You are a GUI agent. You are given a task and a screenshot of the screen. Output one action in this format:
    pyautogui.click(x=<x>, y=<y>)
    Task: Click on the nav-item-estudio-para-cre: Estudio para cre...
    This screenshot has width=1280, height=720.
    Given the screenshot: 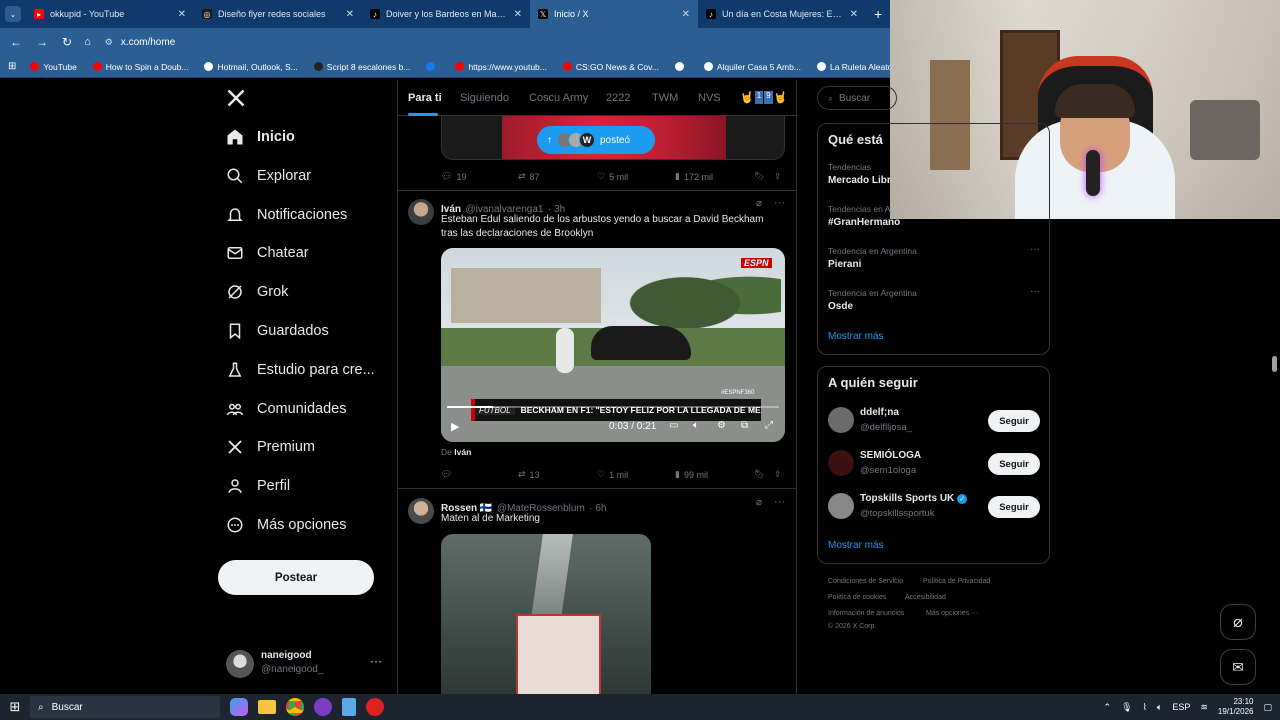 What is the action you would take?
    pyautogui.click(x=300, y=370)
    